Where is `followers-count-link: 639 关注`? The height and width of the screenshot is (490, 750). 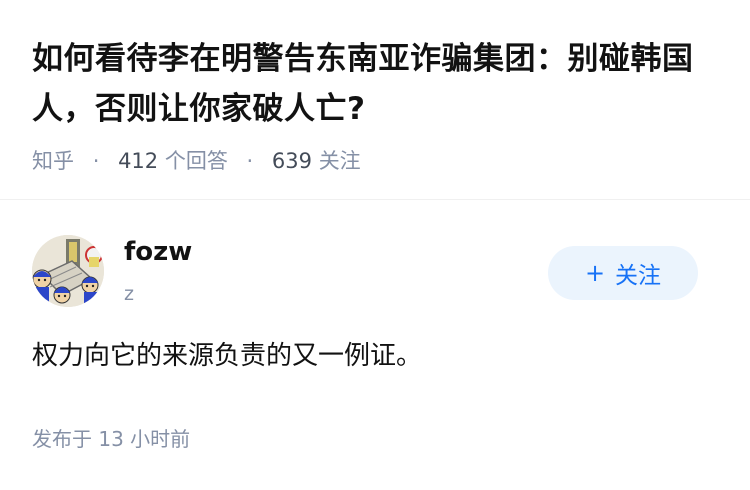
followers-count-link: 639 关注 is located at coordinates (316, 161).